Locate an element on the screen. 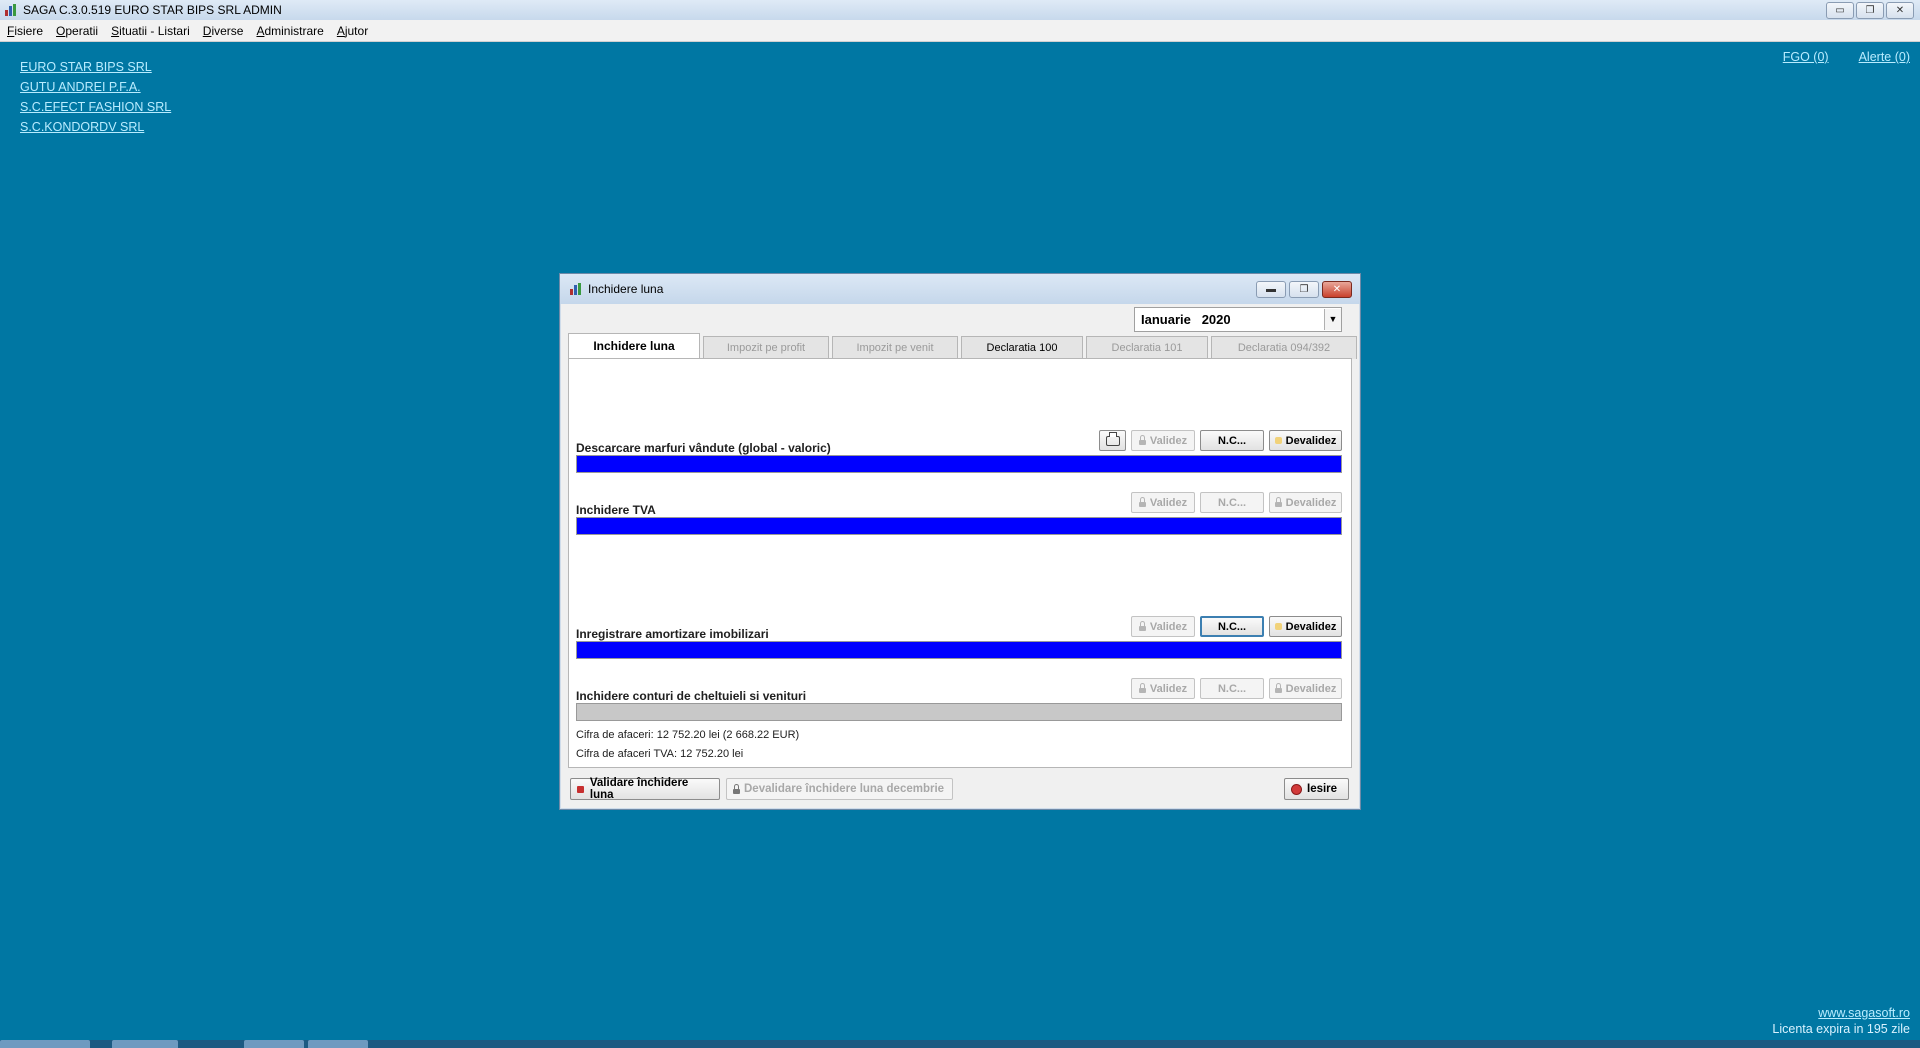 Image resolution: width=1920 pixels, height=1048 pixels. website-link: www.sagasoft.ro is located at coordinates (1864, 1013).